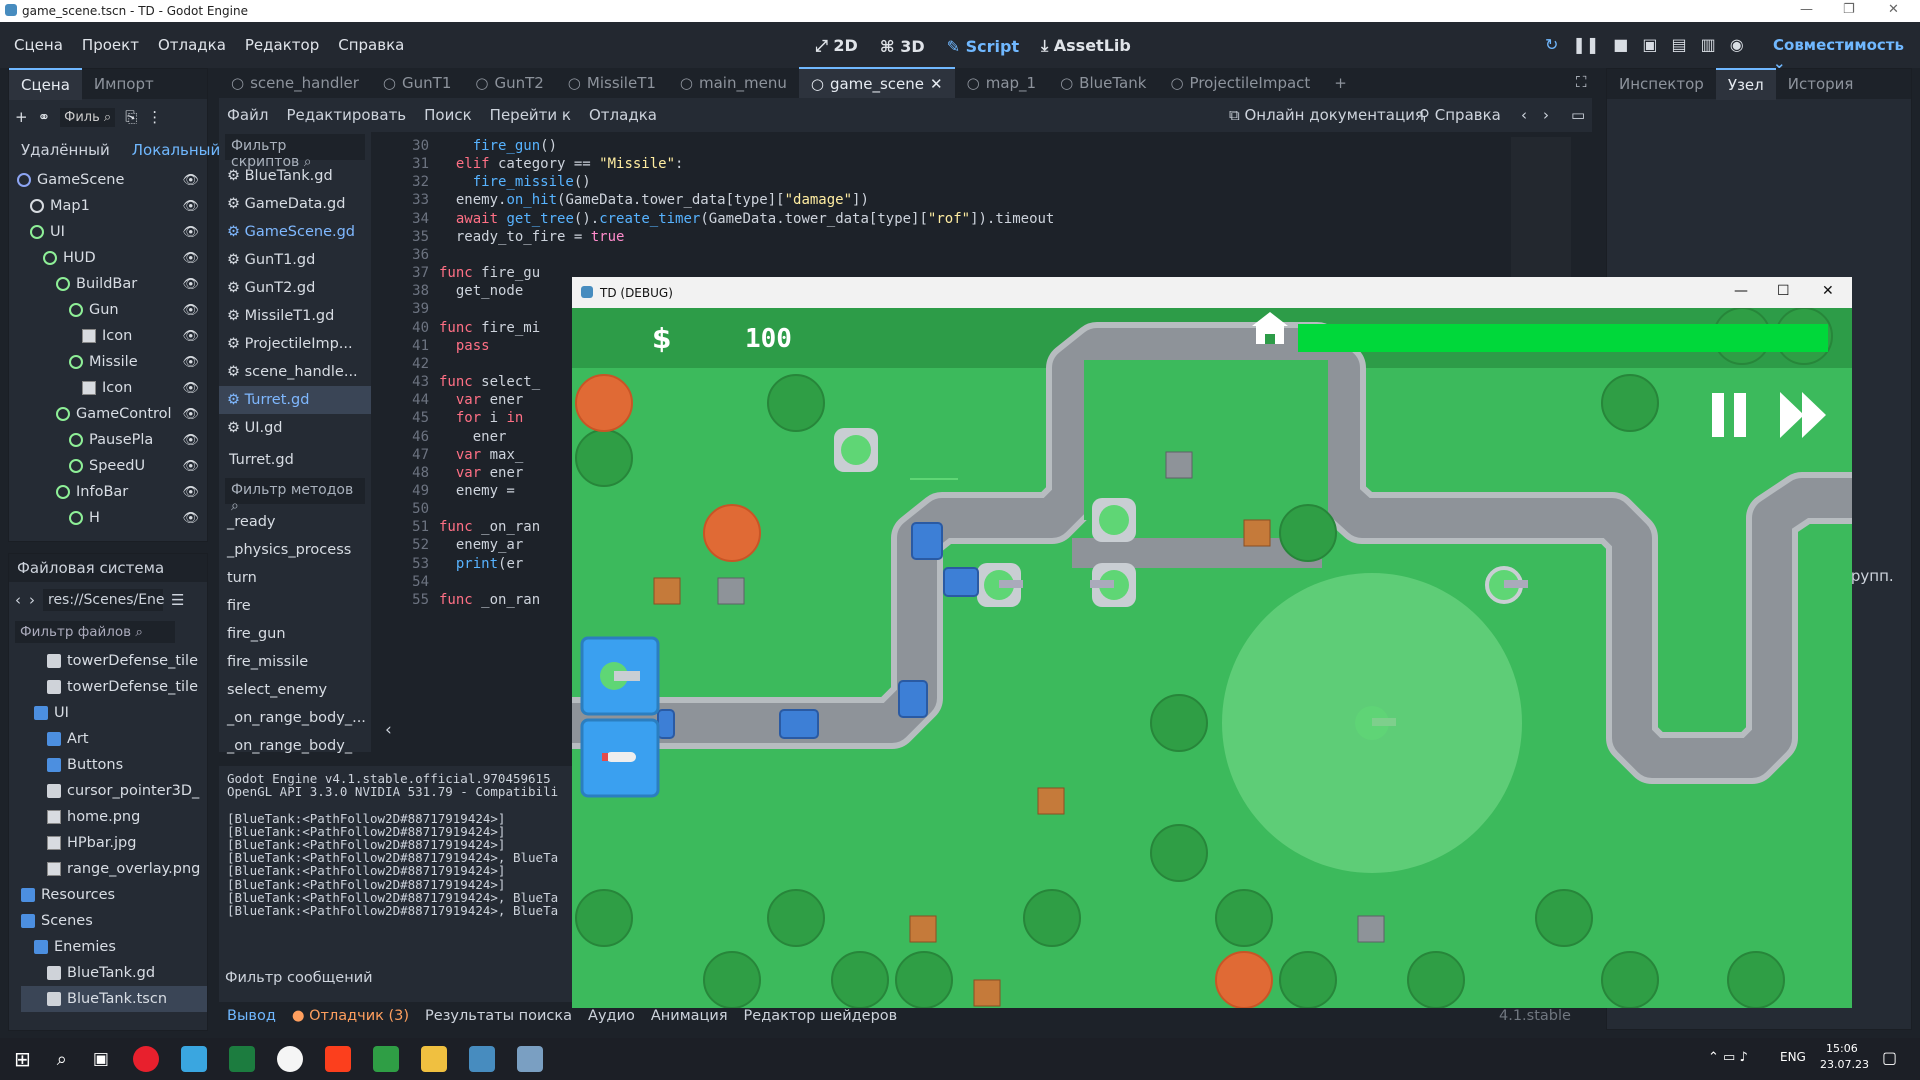 The height and width of the screenshot is (1080, 1920). What do you see at coordinates (530, 115) in the screenshot?
I see `script-menu-goto: Перейти к` at bounding box center [530, 115].